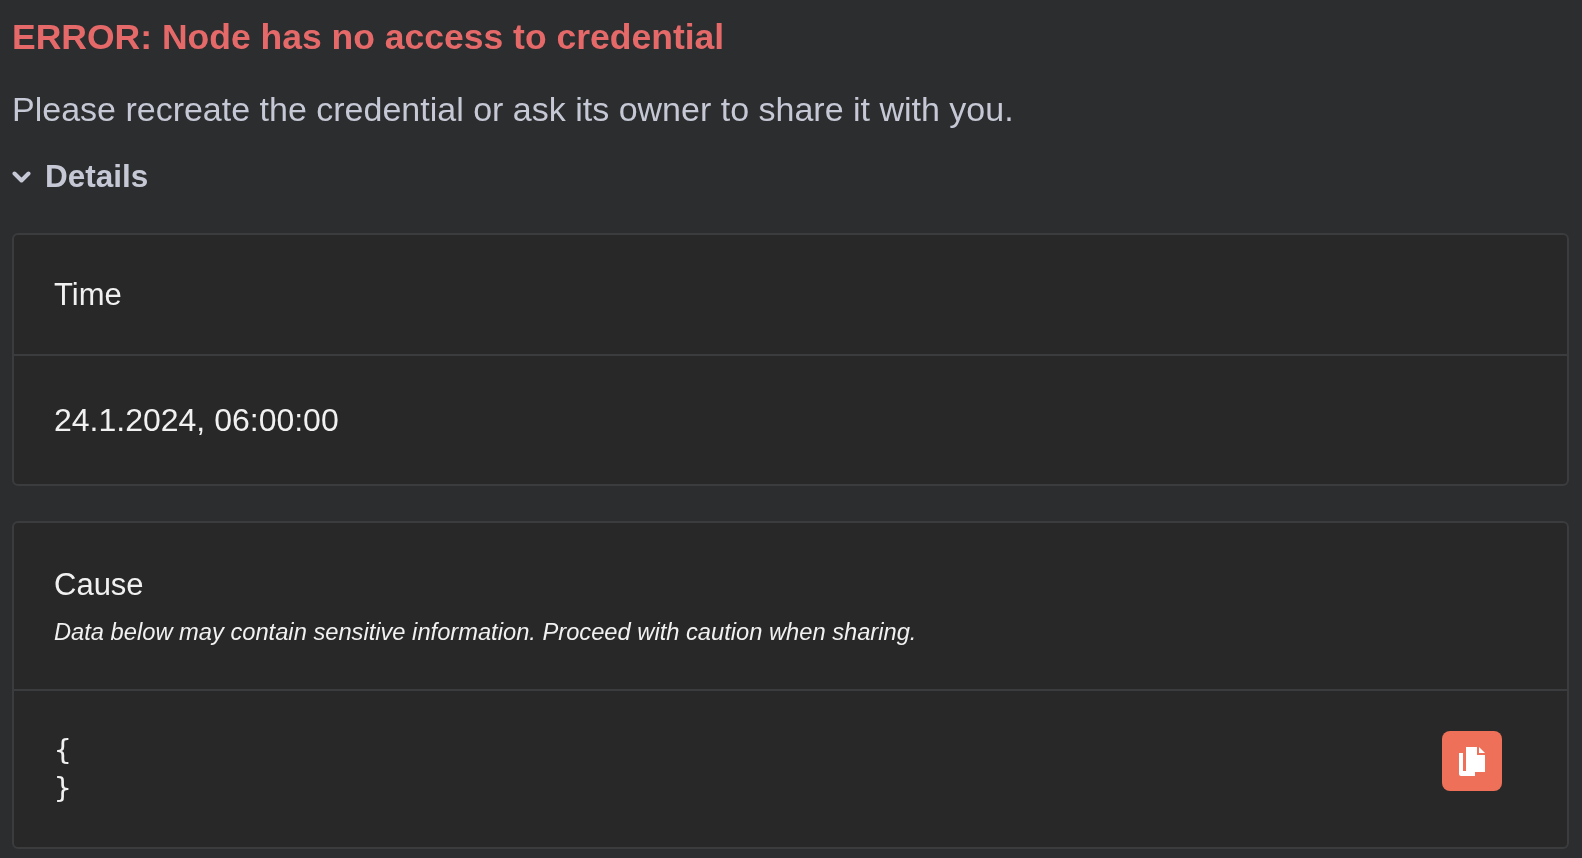  I want to click on error-title: ERROR: Node has no access to credential, so click(369, 37).